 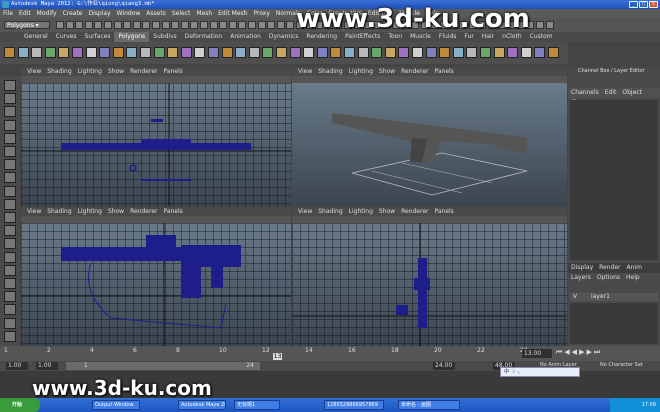 What do you see at coordinates (17, 366) in the screenshot?
I see `range-start-field: 1.00` at bounding box center [17, 366].